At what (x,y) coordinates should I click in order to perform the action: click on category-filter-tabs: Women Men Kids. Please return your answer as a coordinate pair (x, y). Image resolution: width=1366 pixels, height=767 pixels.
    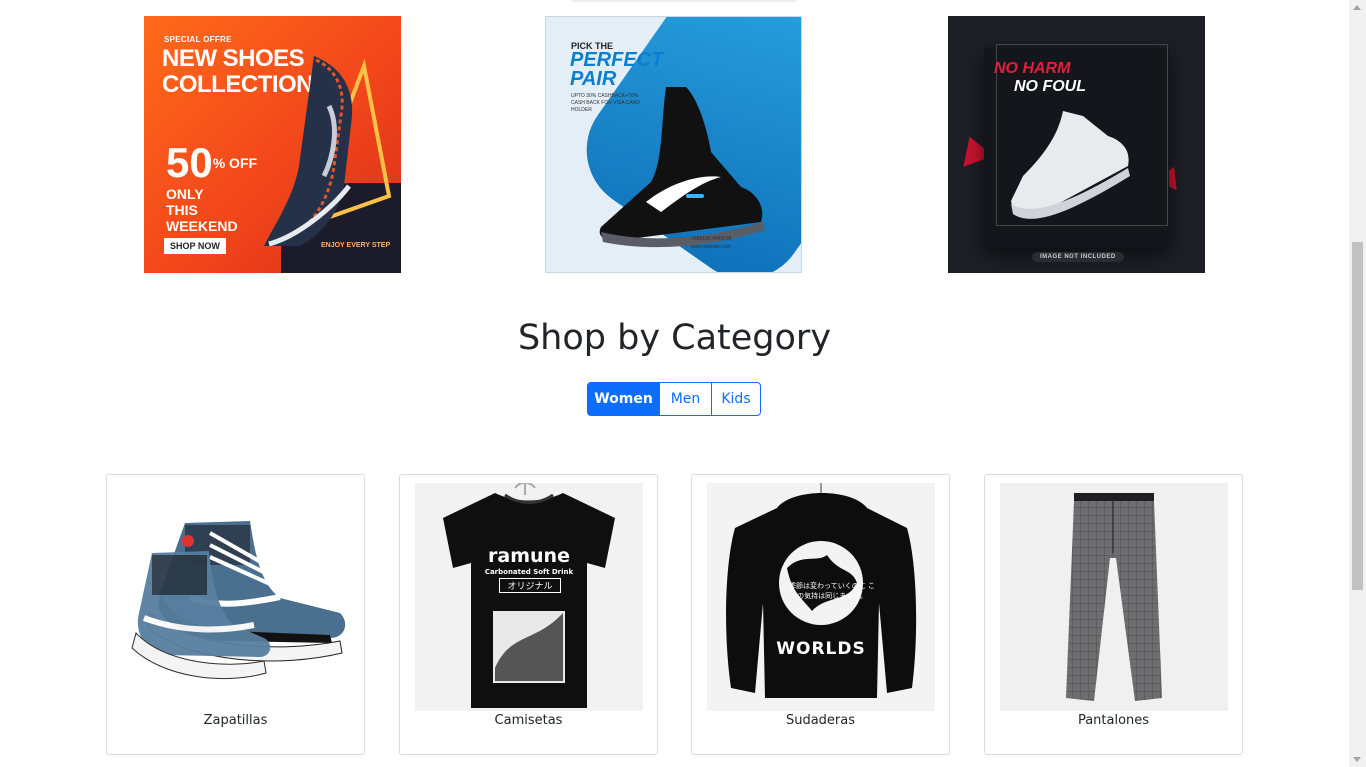
    Looking at the image, I should click on (674, 399).